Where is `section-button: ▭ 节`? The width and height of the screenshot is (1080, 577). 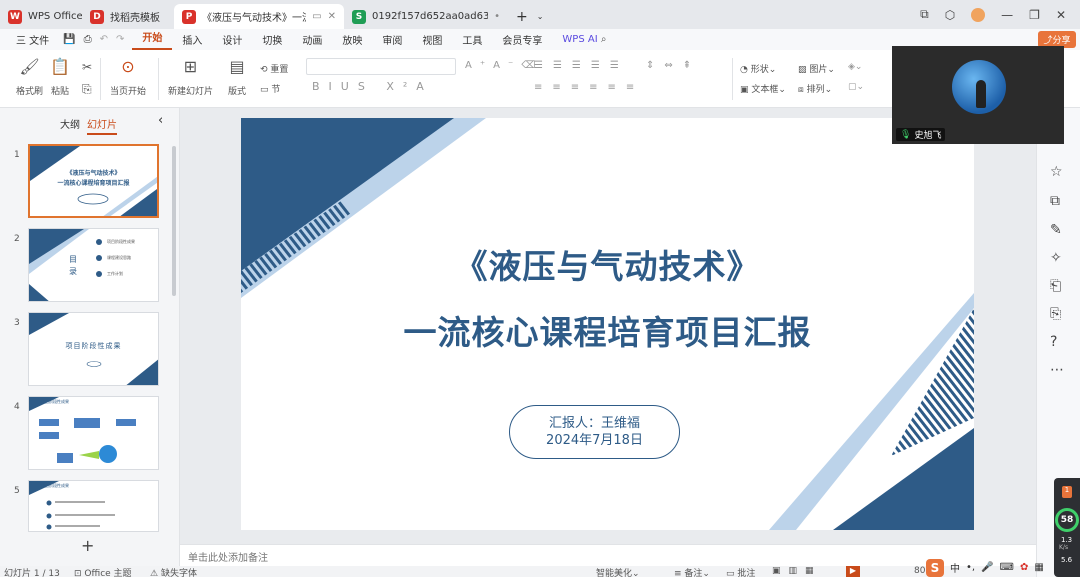 section-button: ▭ 节 is located at coordinates (270, 88).